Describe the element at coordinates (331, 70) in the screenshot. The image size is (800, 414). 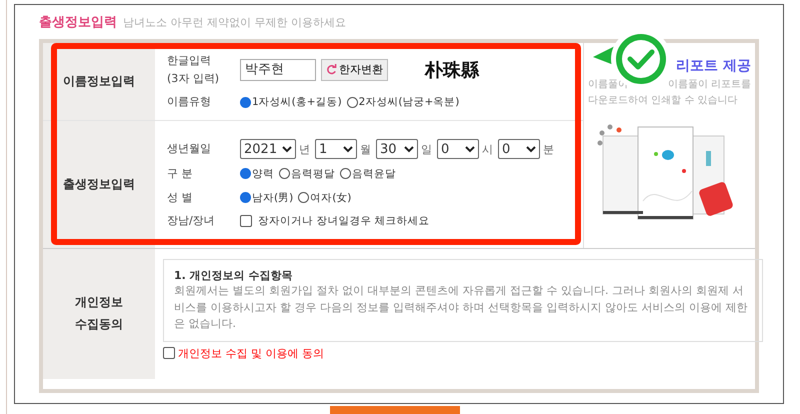
I see `refresh-icon` at that location.